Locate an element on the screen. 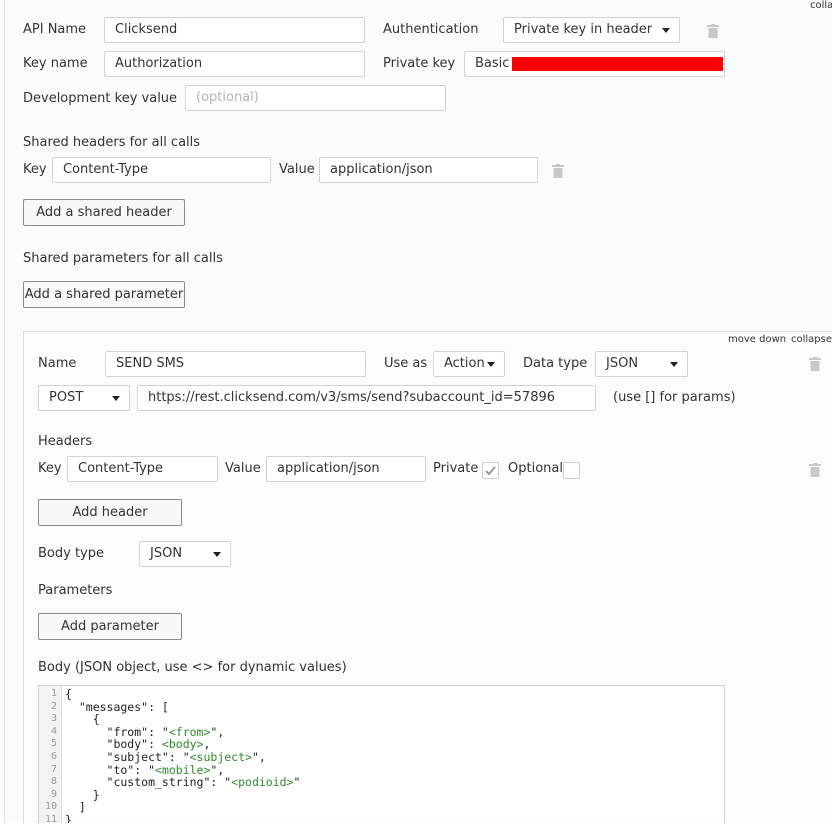 Image resolution: width=832 pixels, height=824 pixels. line-number: 9 is located at coordinates (53, 794).